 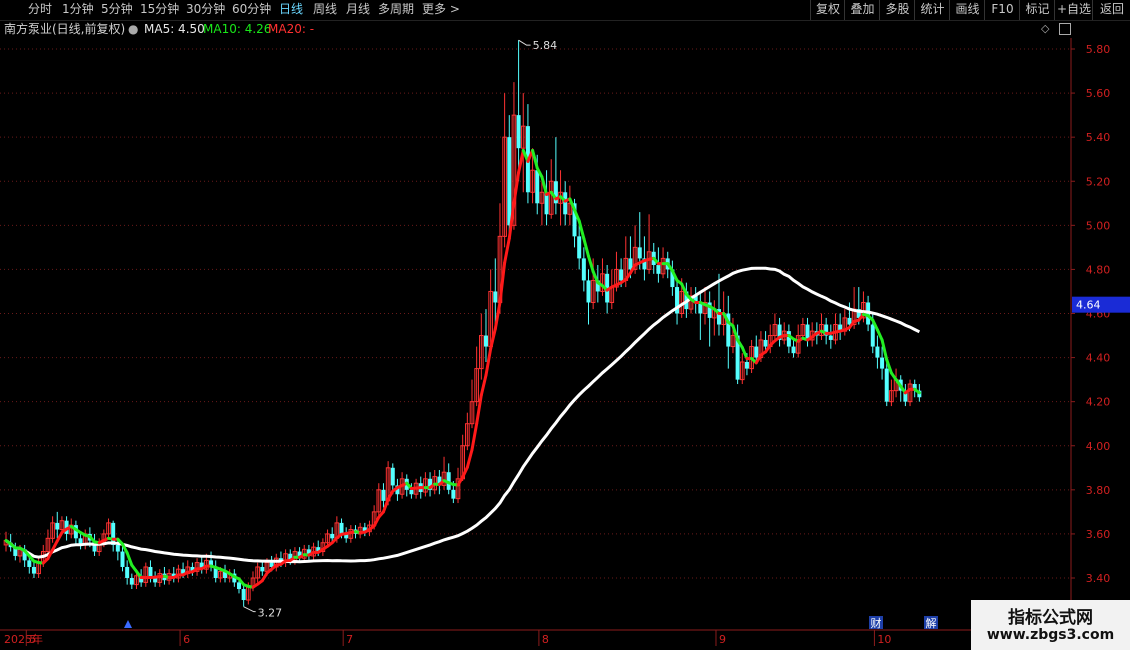 I want to click on y-tick-label: 4.40, so click(x=1098, y=358).